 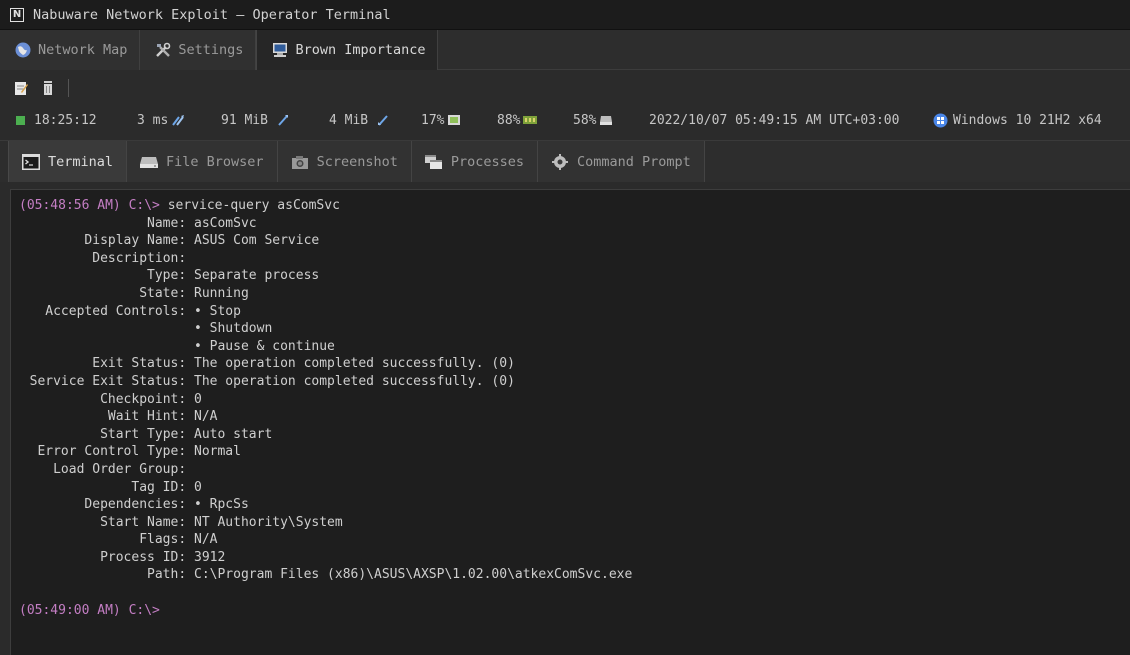 I want to click on tab-processes: Processes, so click(x=475, y=161).